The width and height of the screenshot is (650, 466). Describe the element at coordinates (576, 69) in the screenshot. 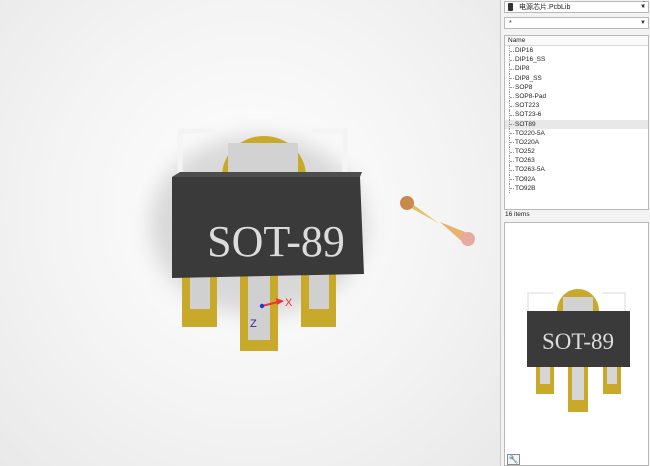

I see `list-item: DIP8` at that location.